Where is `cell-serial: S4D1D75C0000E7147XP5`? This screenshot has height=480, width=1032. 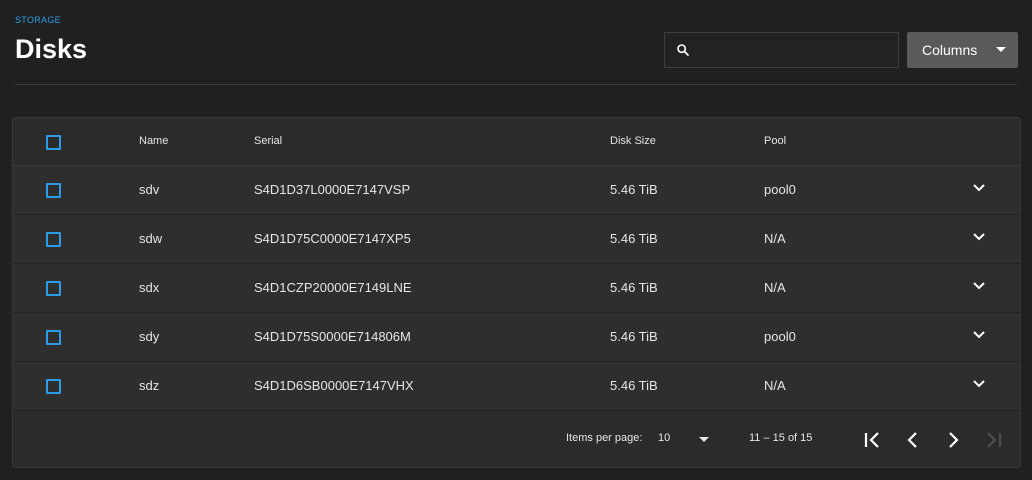 cell-serial: S4D1D75C0000E7147XP5 is located at coordinates (332, 238).